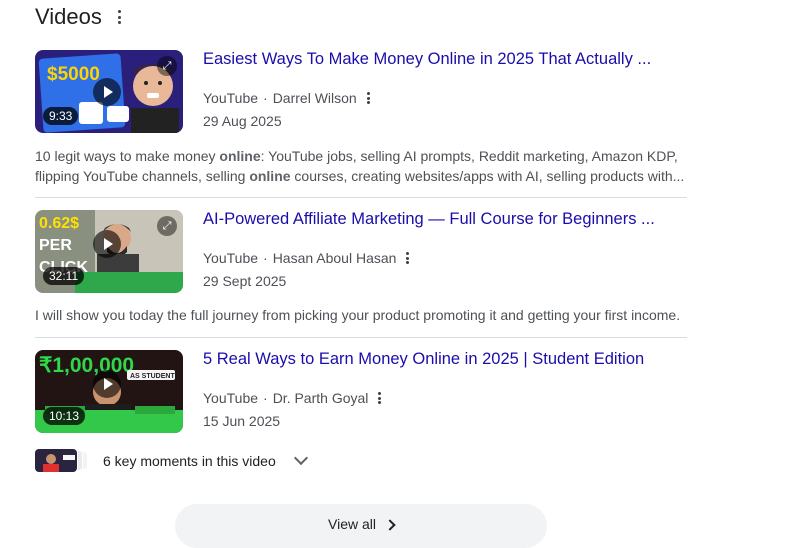 The height and width of the screenshot is (548, 795). I want to click on thumbnail-image, so click(56, 460).